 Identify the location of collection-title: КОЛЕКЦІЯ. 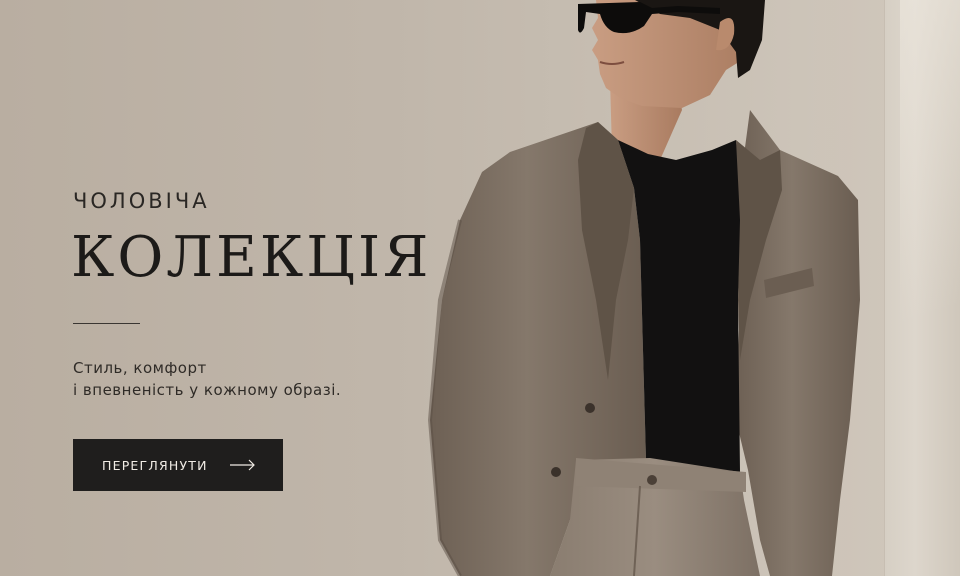
(251, 257).